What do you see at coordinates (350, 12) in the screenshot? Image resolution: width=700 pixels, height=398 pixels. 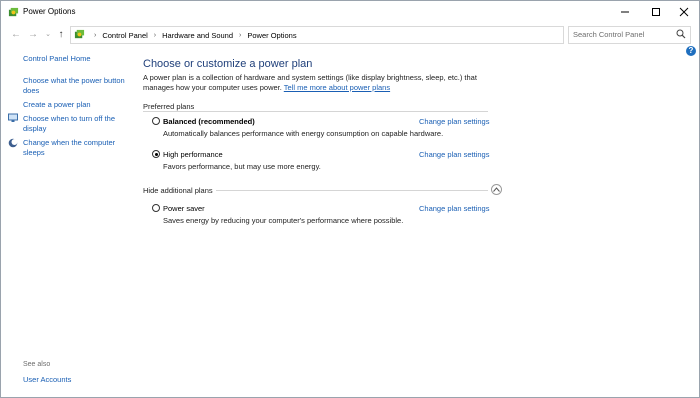 I see `title-bar: Power Options` at bounding box center [350, 12].